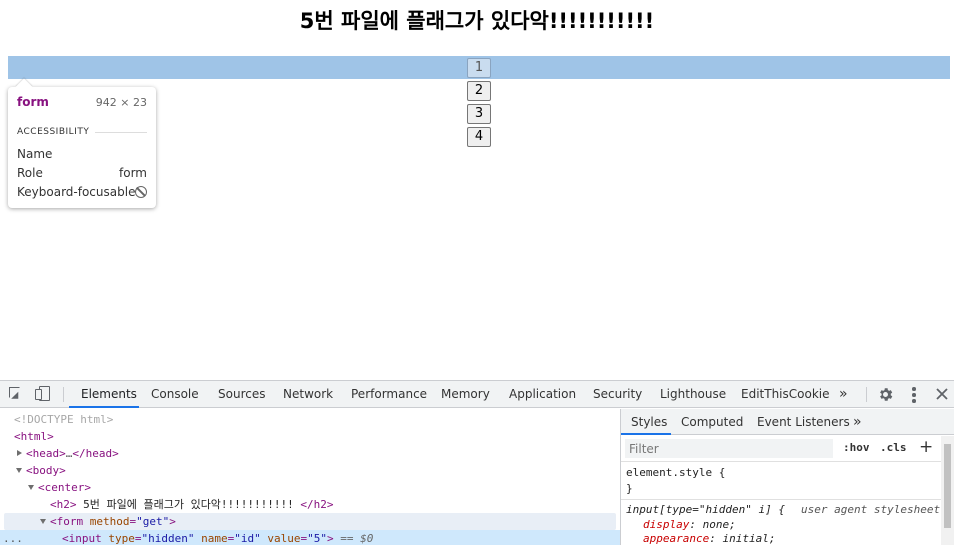 The height and width of the screenshot is (545, 954). I want to click on page-button-3: 3, so click(479, 114).